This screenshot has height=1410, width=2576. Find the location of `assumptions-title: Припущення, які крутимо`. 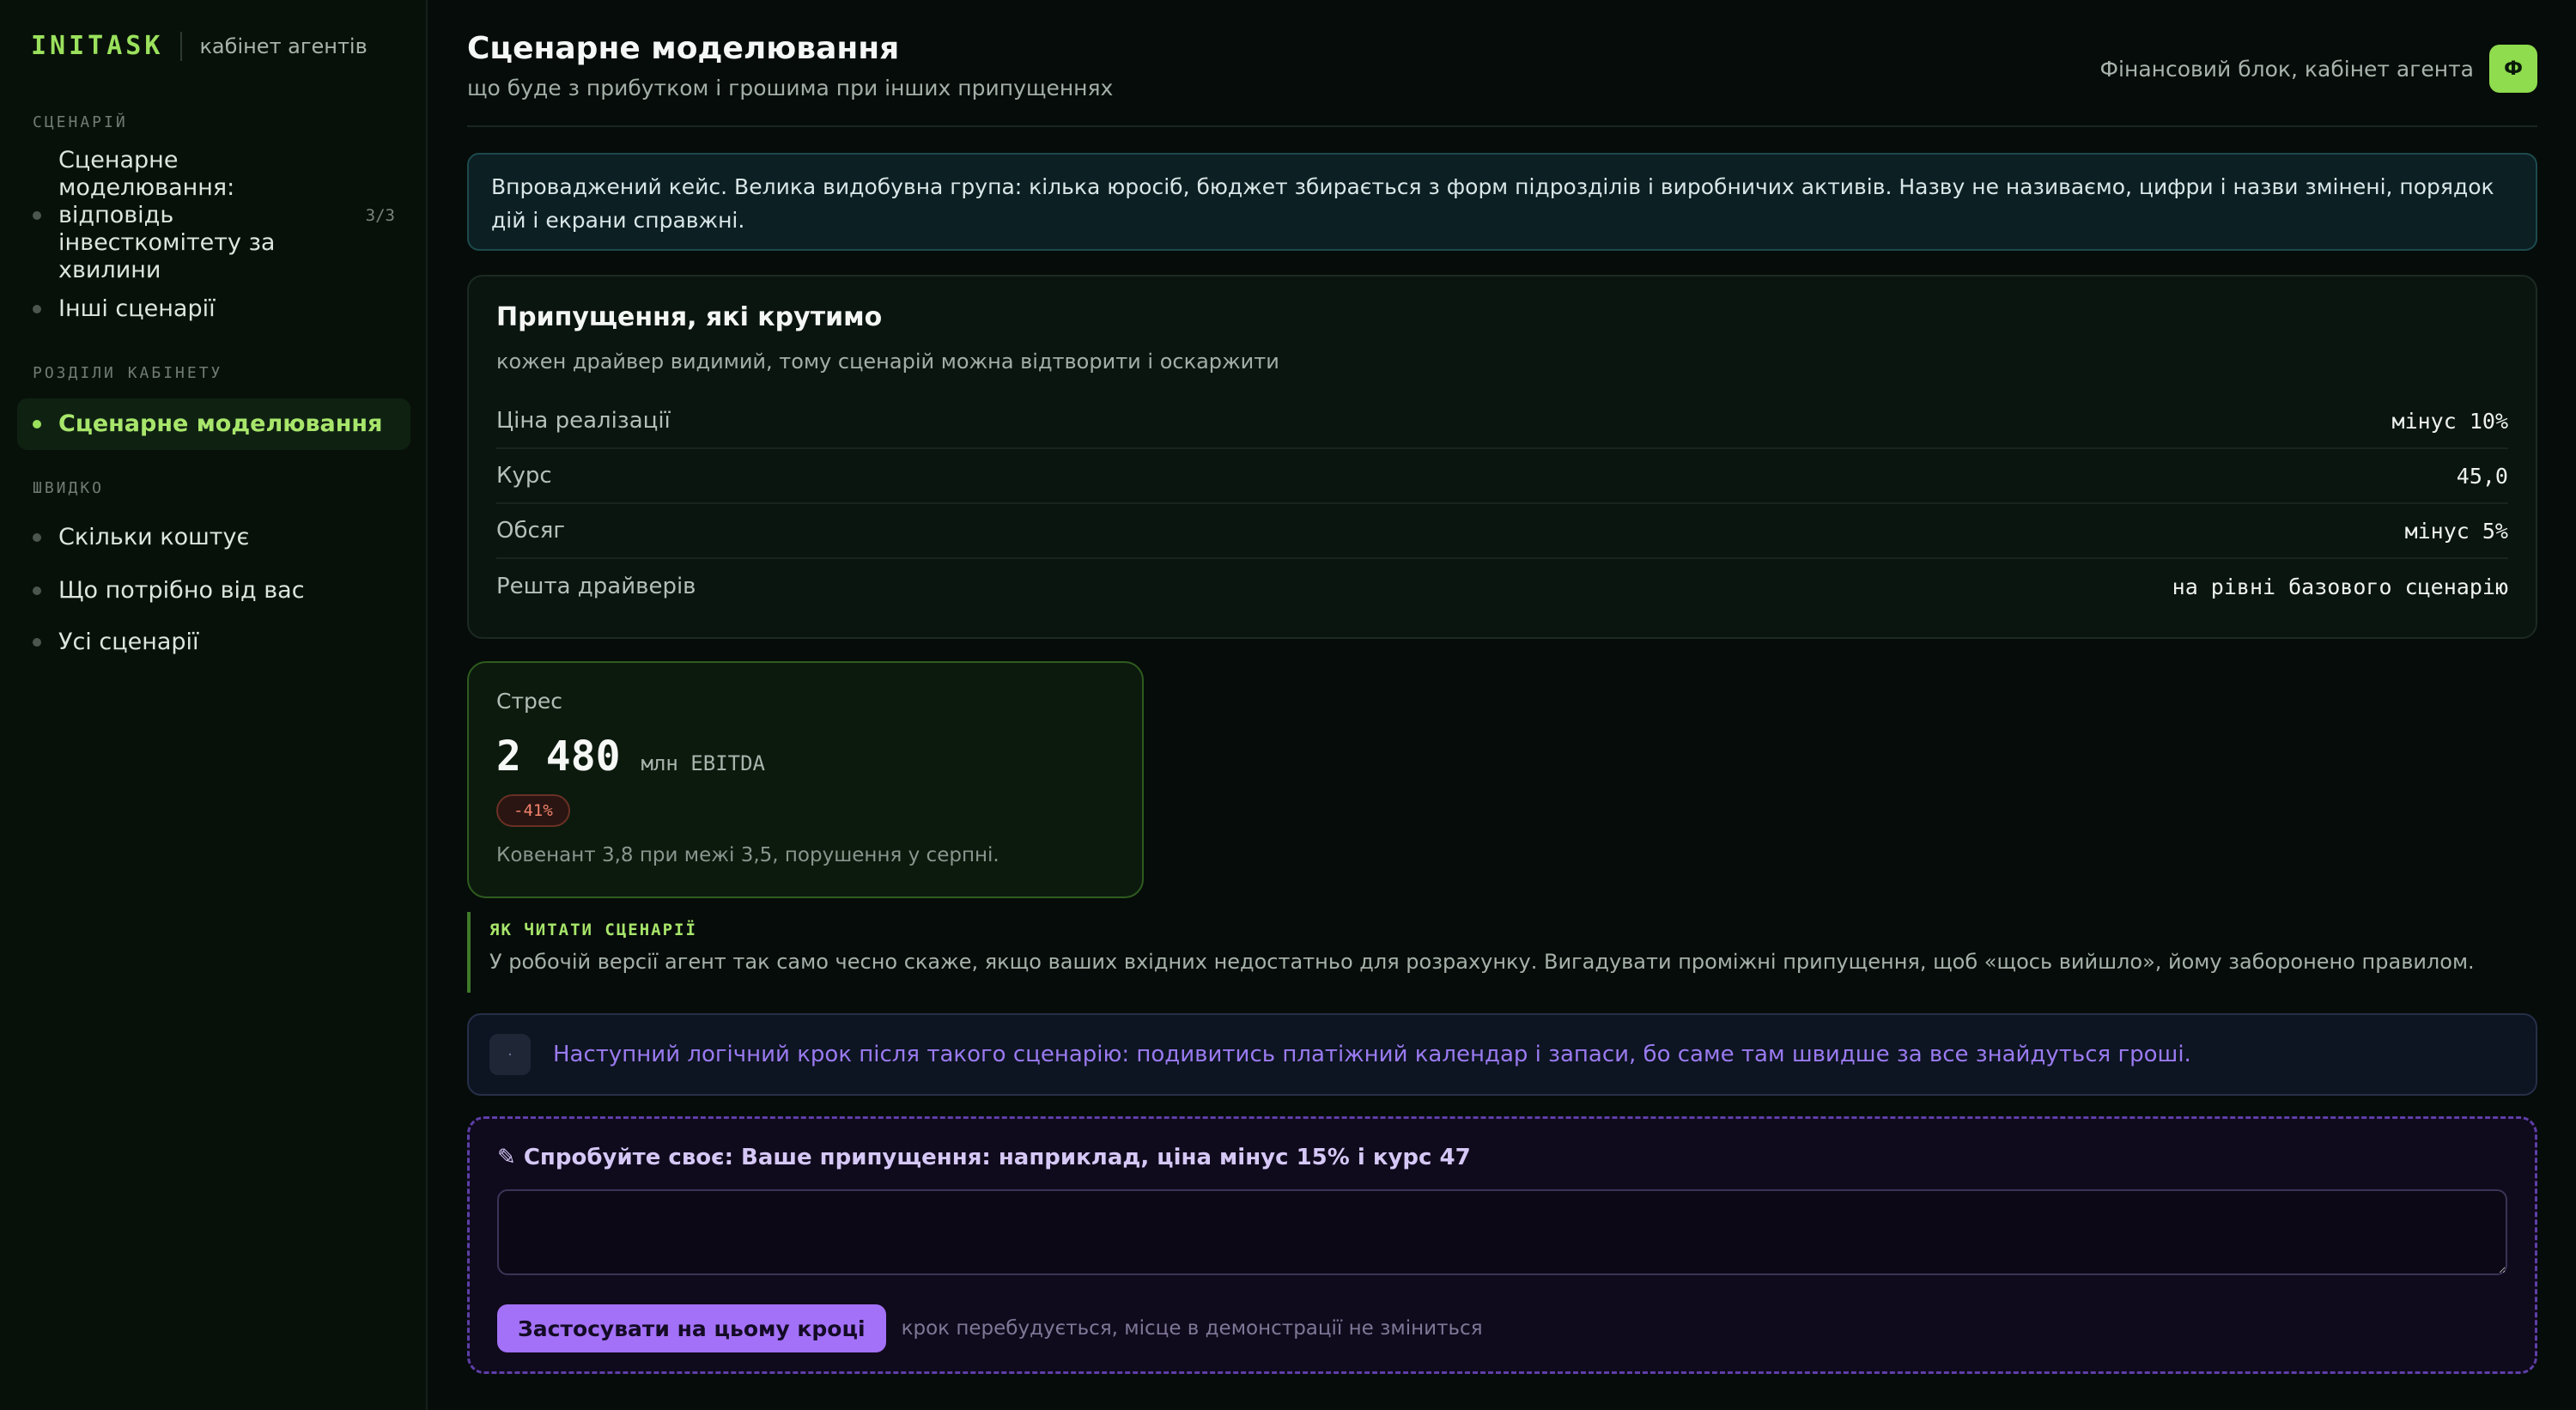

assumptions-title: Припущення, які крутимо is located at coordinates (689, 317).